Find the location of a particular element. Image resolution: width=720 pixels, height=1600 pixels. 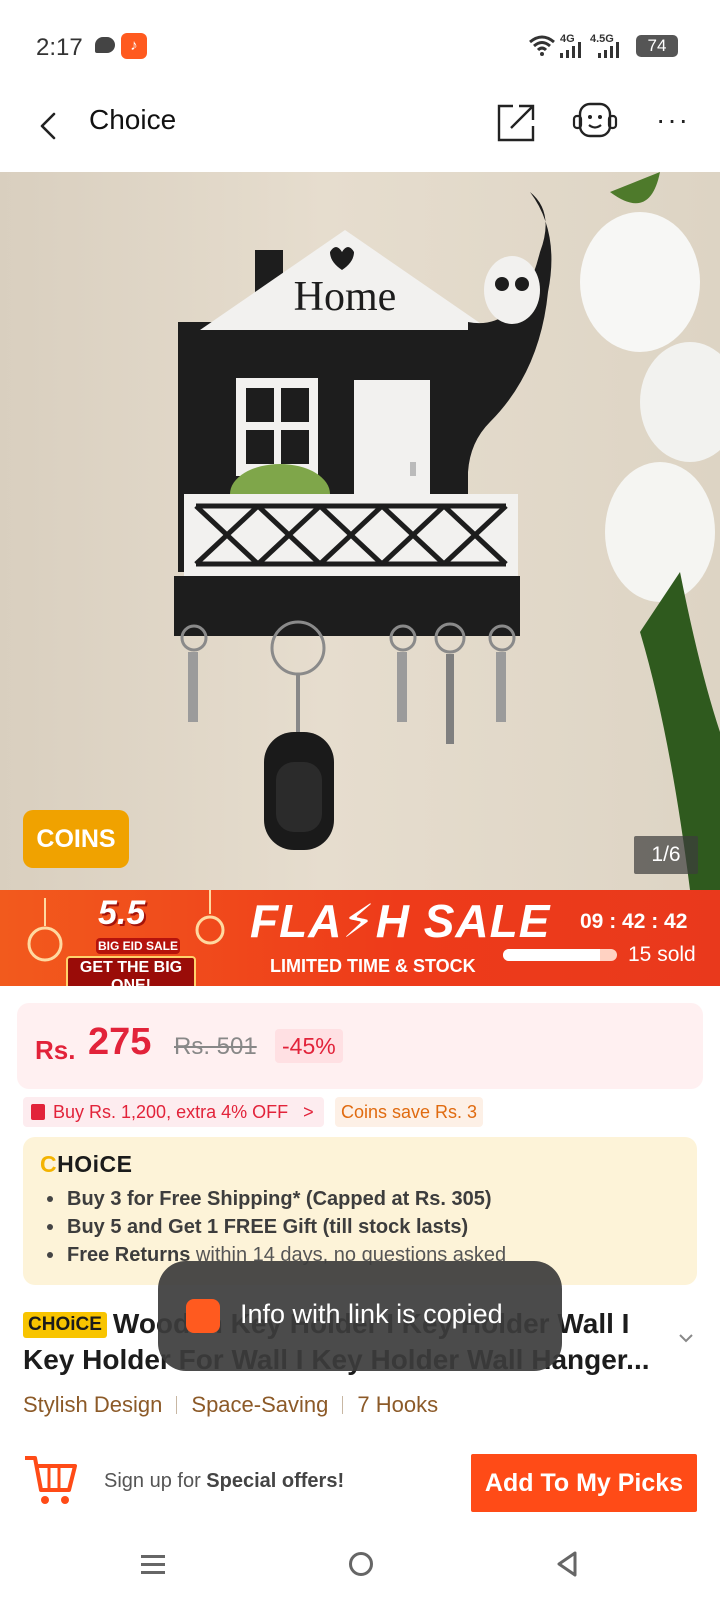

battery-indicator: 74 is located at coordinates (657, 46).